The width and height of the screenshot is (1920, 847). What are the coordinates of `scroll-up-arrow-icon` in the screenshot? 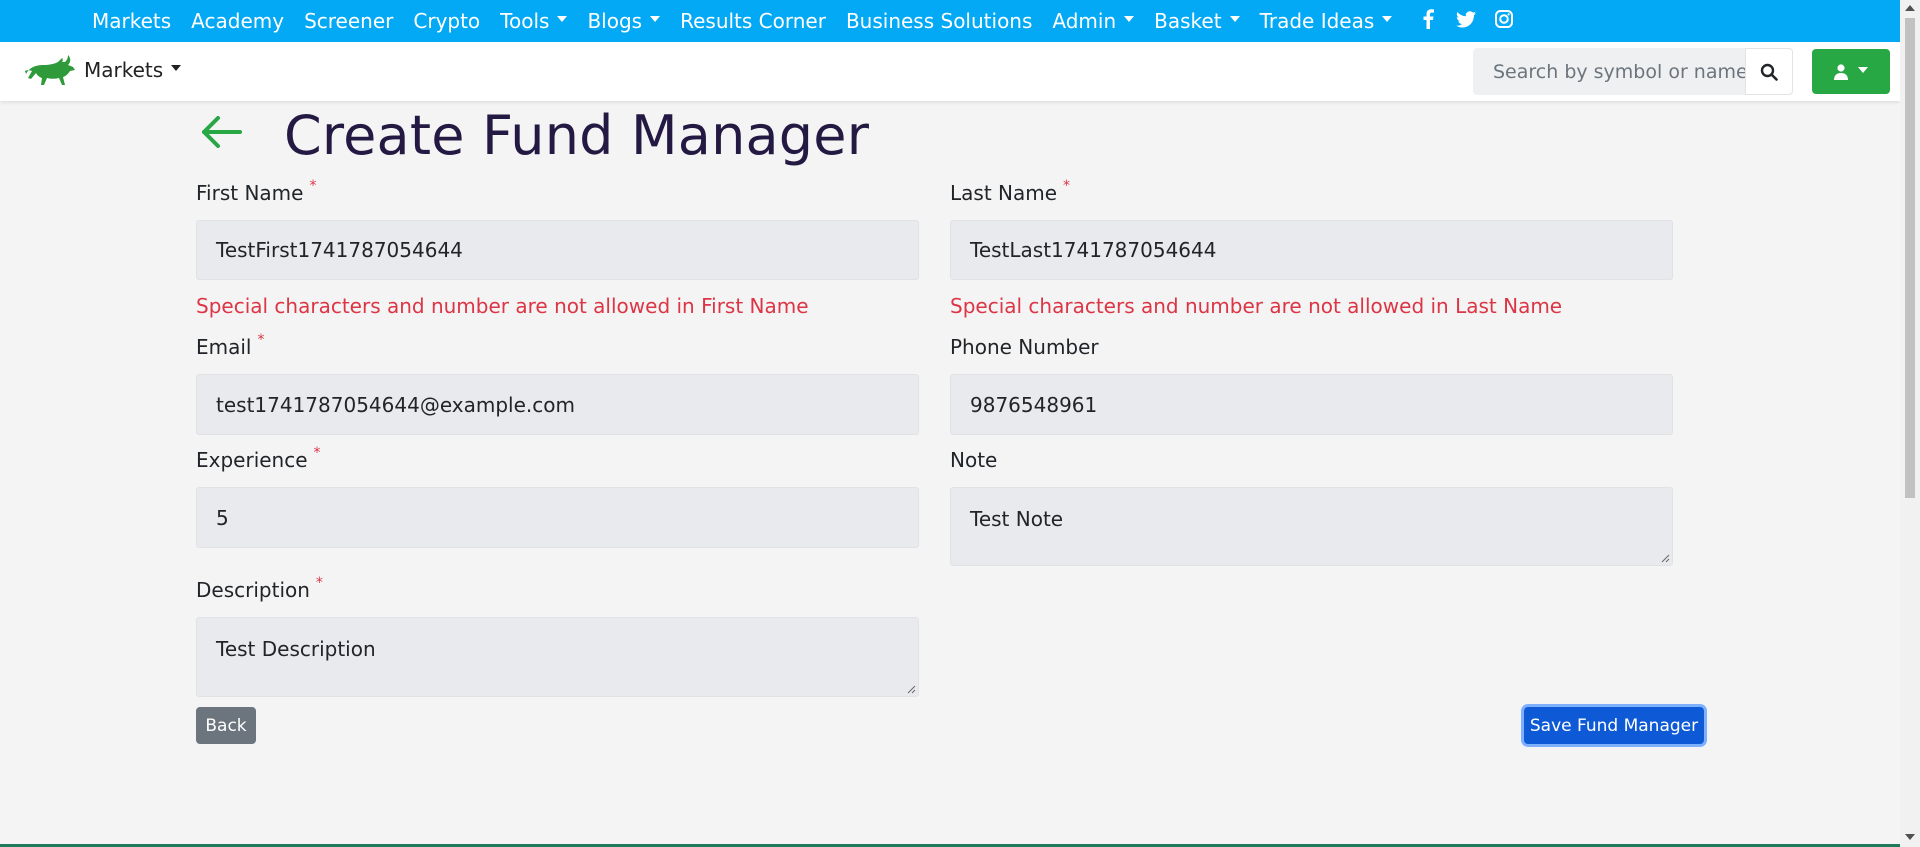 It's located at (1910, 8).